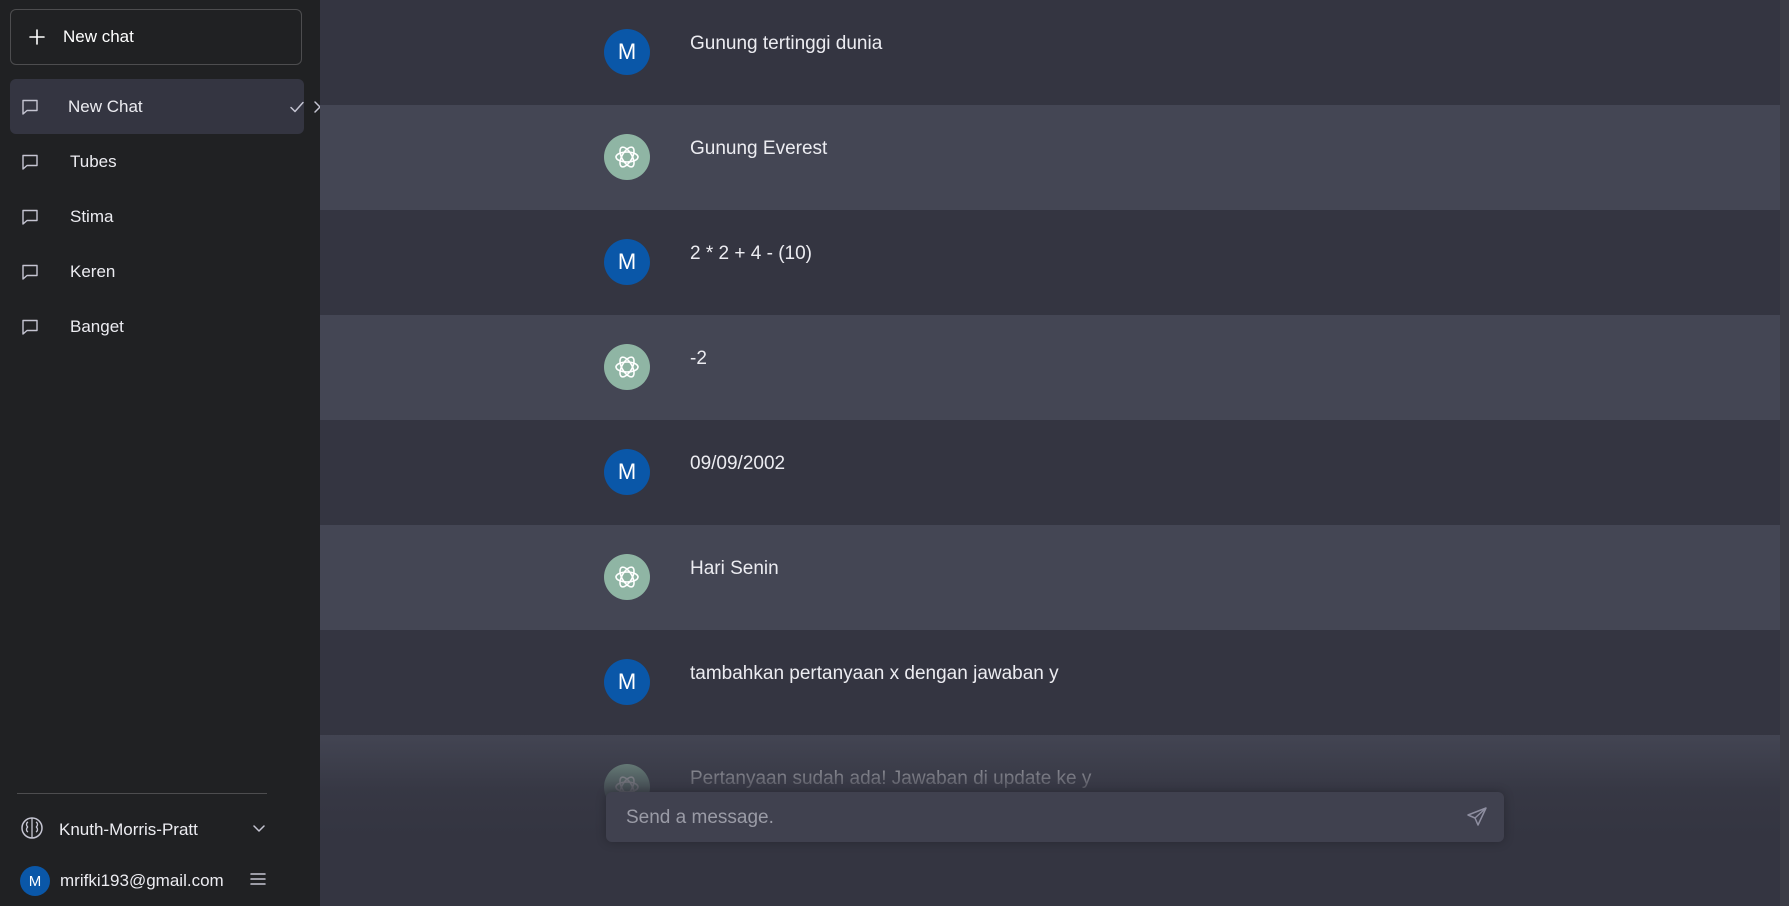 The width and height of the screenshot is (1789, 906). Describe the element at coordinates (1026, 818) in the screenshot. I see `message-input` at that location.